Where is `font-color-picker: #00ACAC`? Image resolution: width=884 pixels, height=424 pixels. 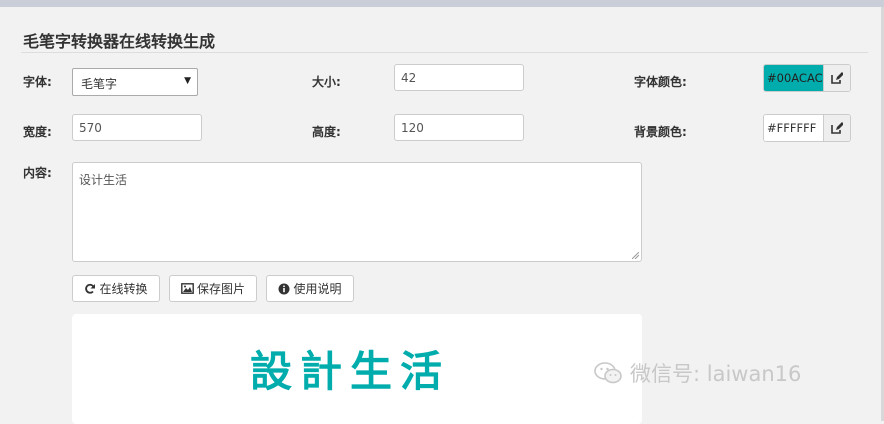
font-color-picker: #00ACAC is located at coordinates (807, 78).